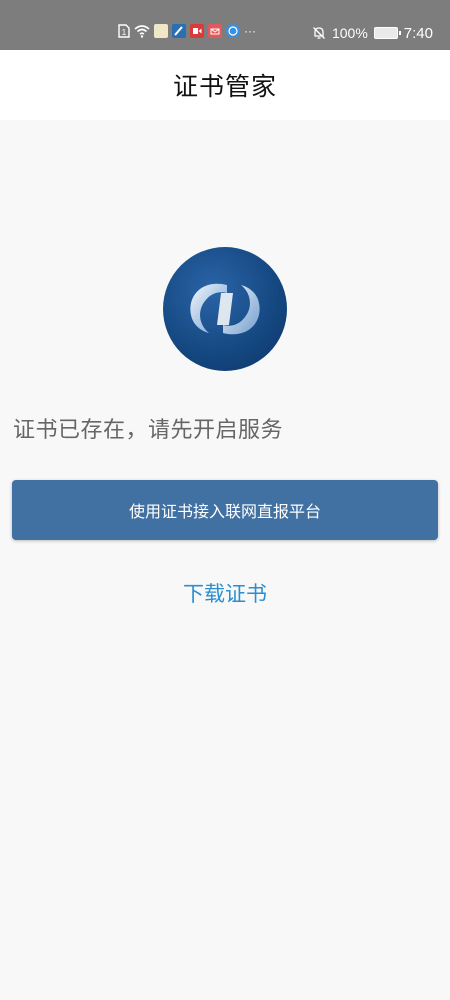 The height and width of the screenshot is (1000, 450). I want to click on connect-platform-button: 使用证书接入联网直报平台, so click(225, 510).